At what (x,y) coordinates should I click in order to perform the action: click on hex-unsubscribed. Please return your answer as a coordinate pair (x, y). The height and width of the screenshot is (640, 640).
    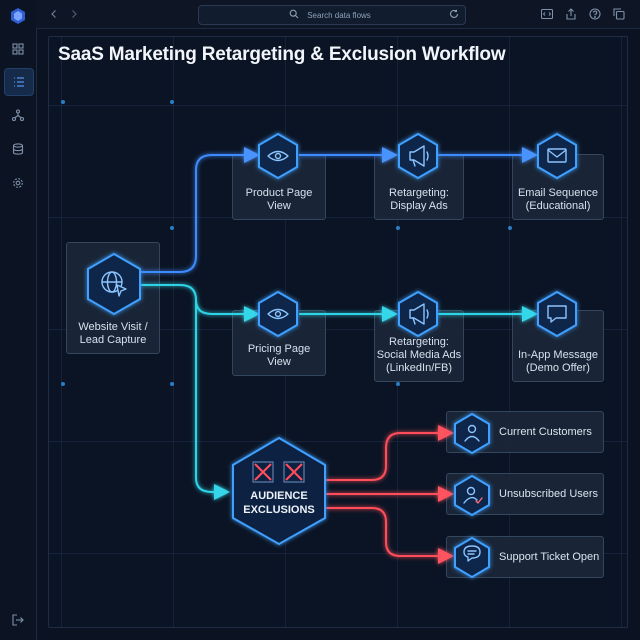
    Looking at the image, I should click on (472, 495).